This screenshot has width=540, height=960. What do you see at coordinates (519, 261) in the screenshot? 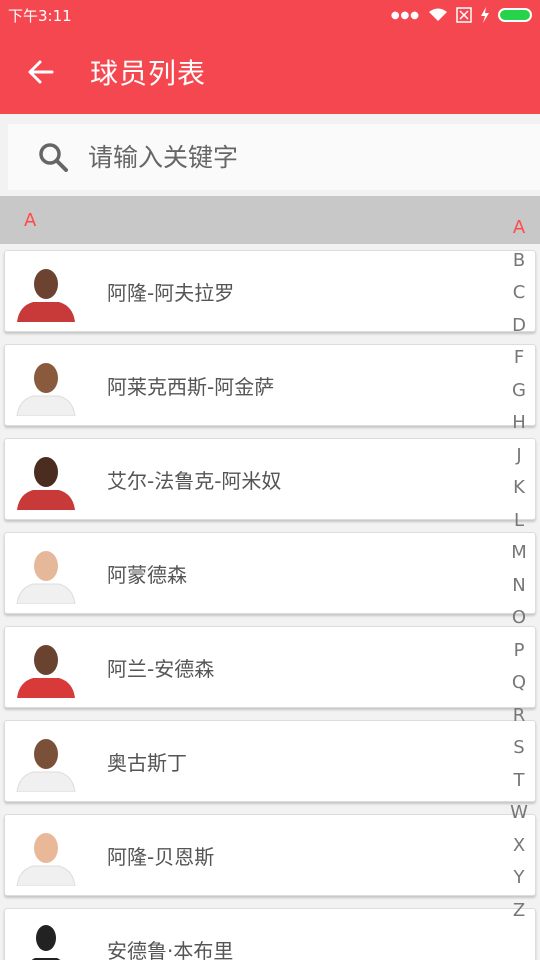
I see `alphabet-letter-b: B` at bounding box center [519, 261].